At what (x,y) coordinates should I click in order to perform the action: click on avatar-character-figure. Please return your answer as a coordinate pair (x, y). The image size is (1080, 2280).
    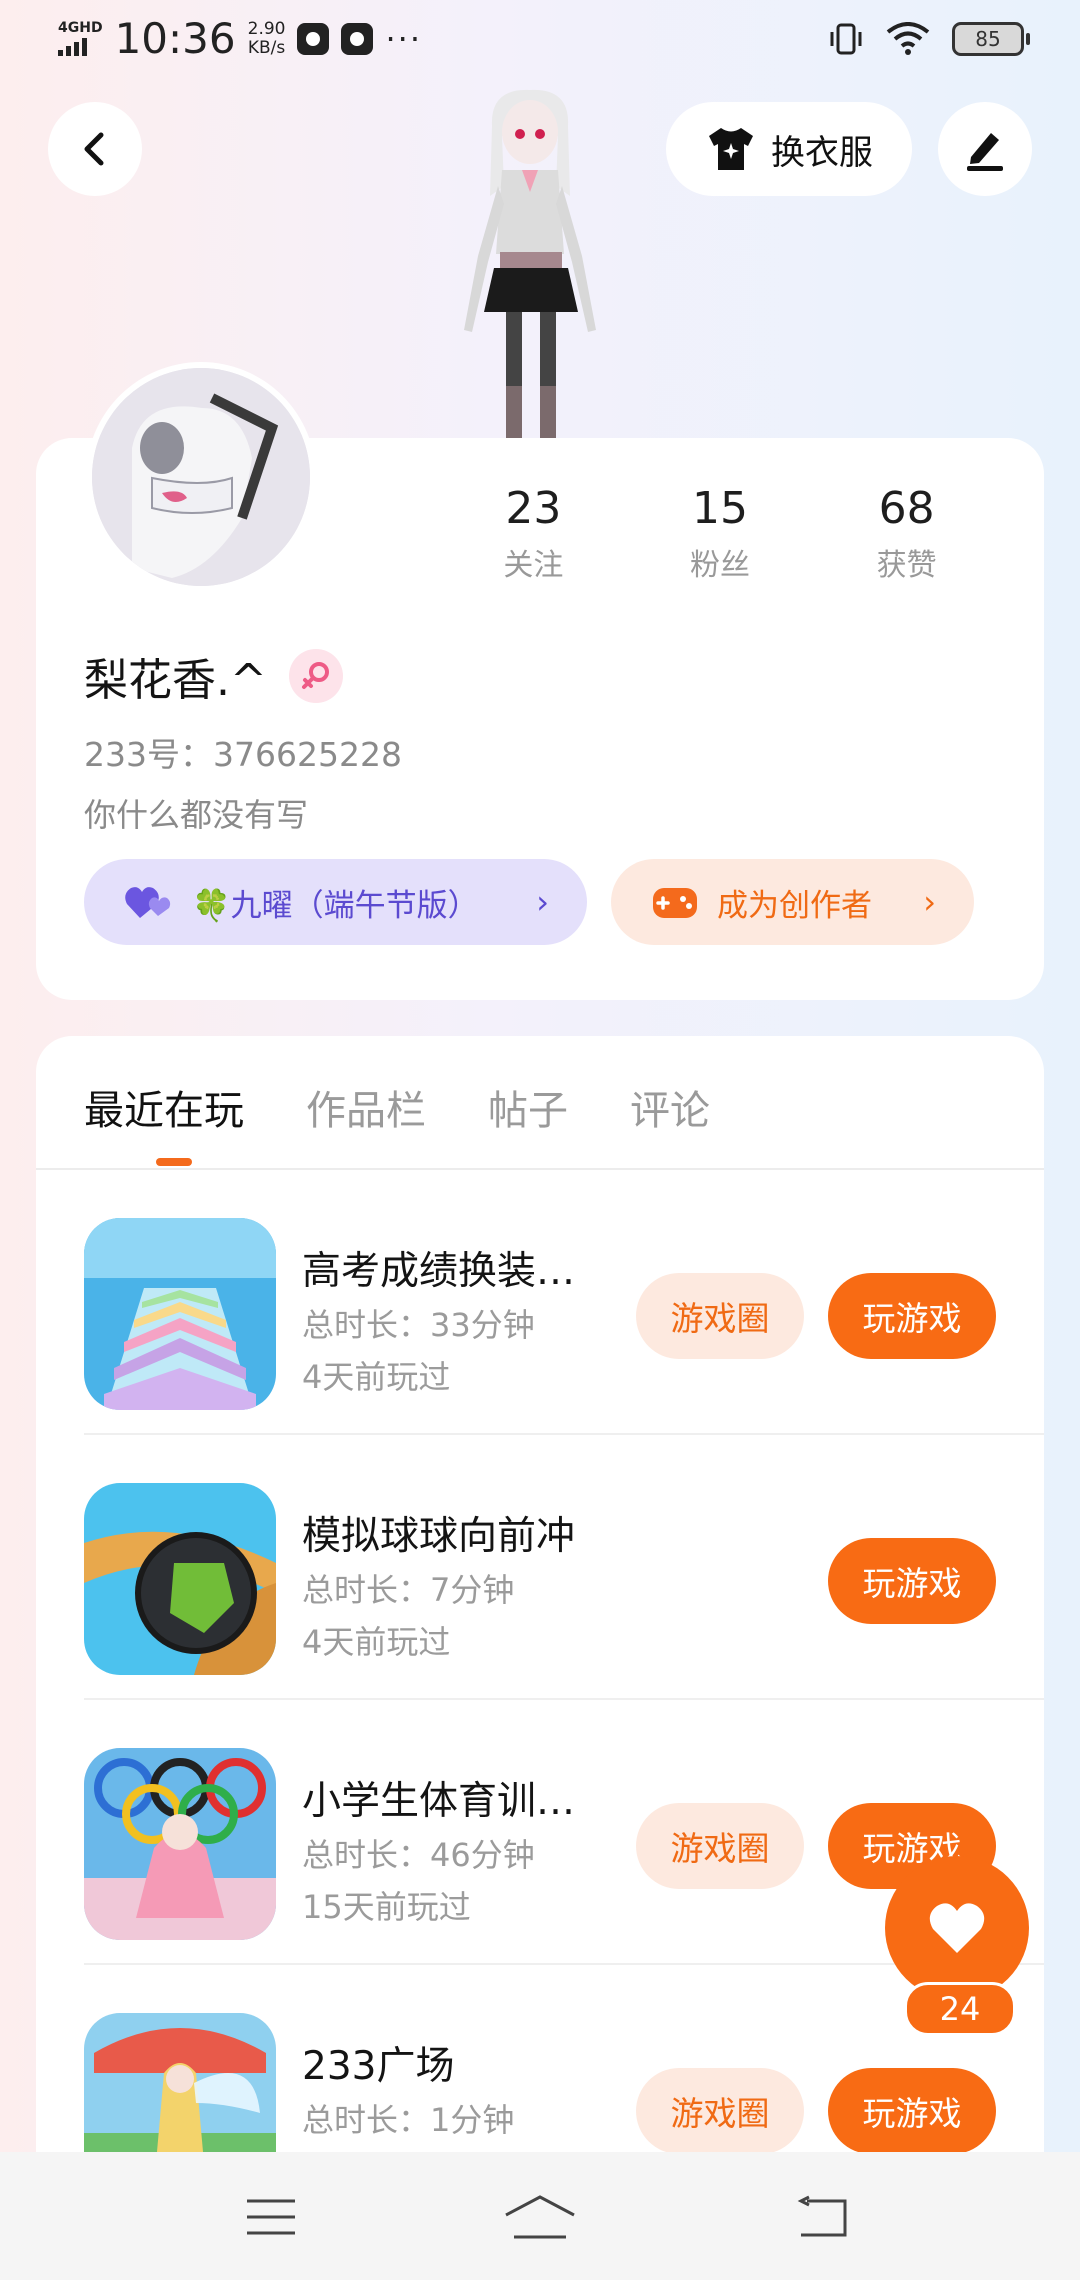
    Looking at the image, I should click on (530, 262).